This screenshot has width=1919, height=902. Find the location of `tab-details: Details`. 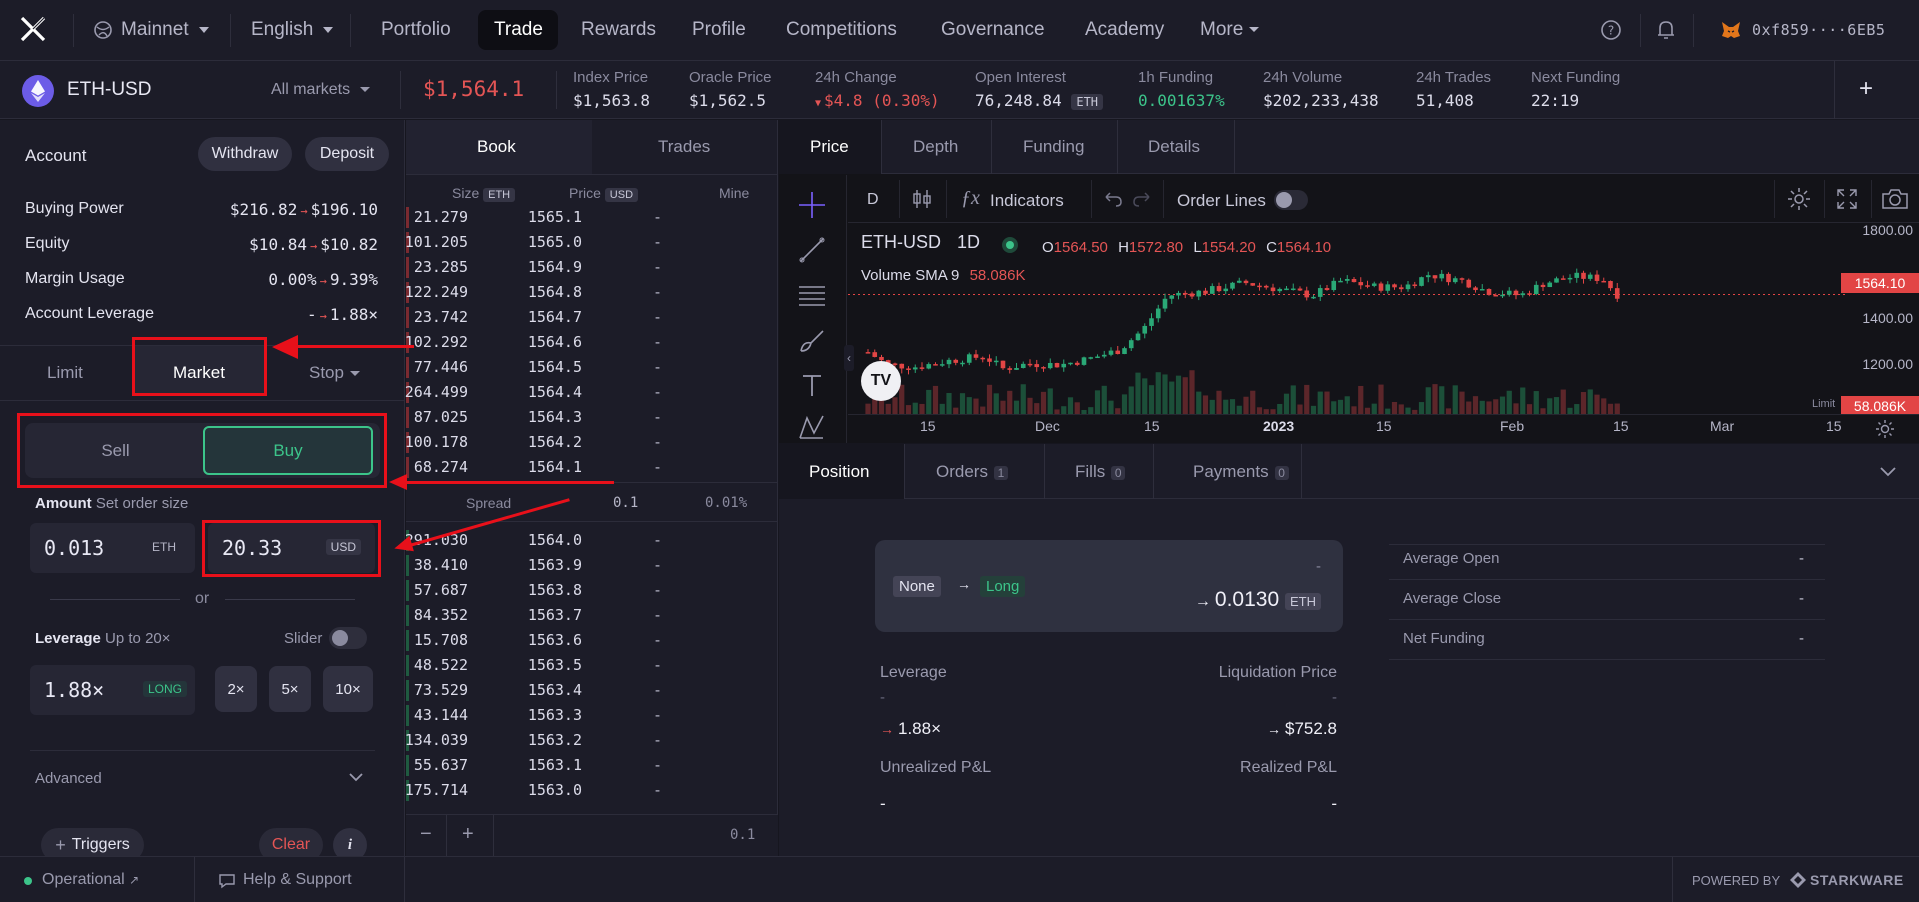

tab-details: Details is located at coordinates (1174, 147).